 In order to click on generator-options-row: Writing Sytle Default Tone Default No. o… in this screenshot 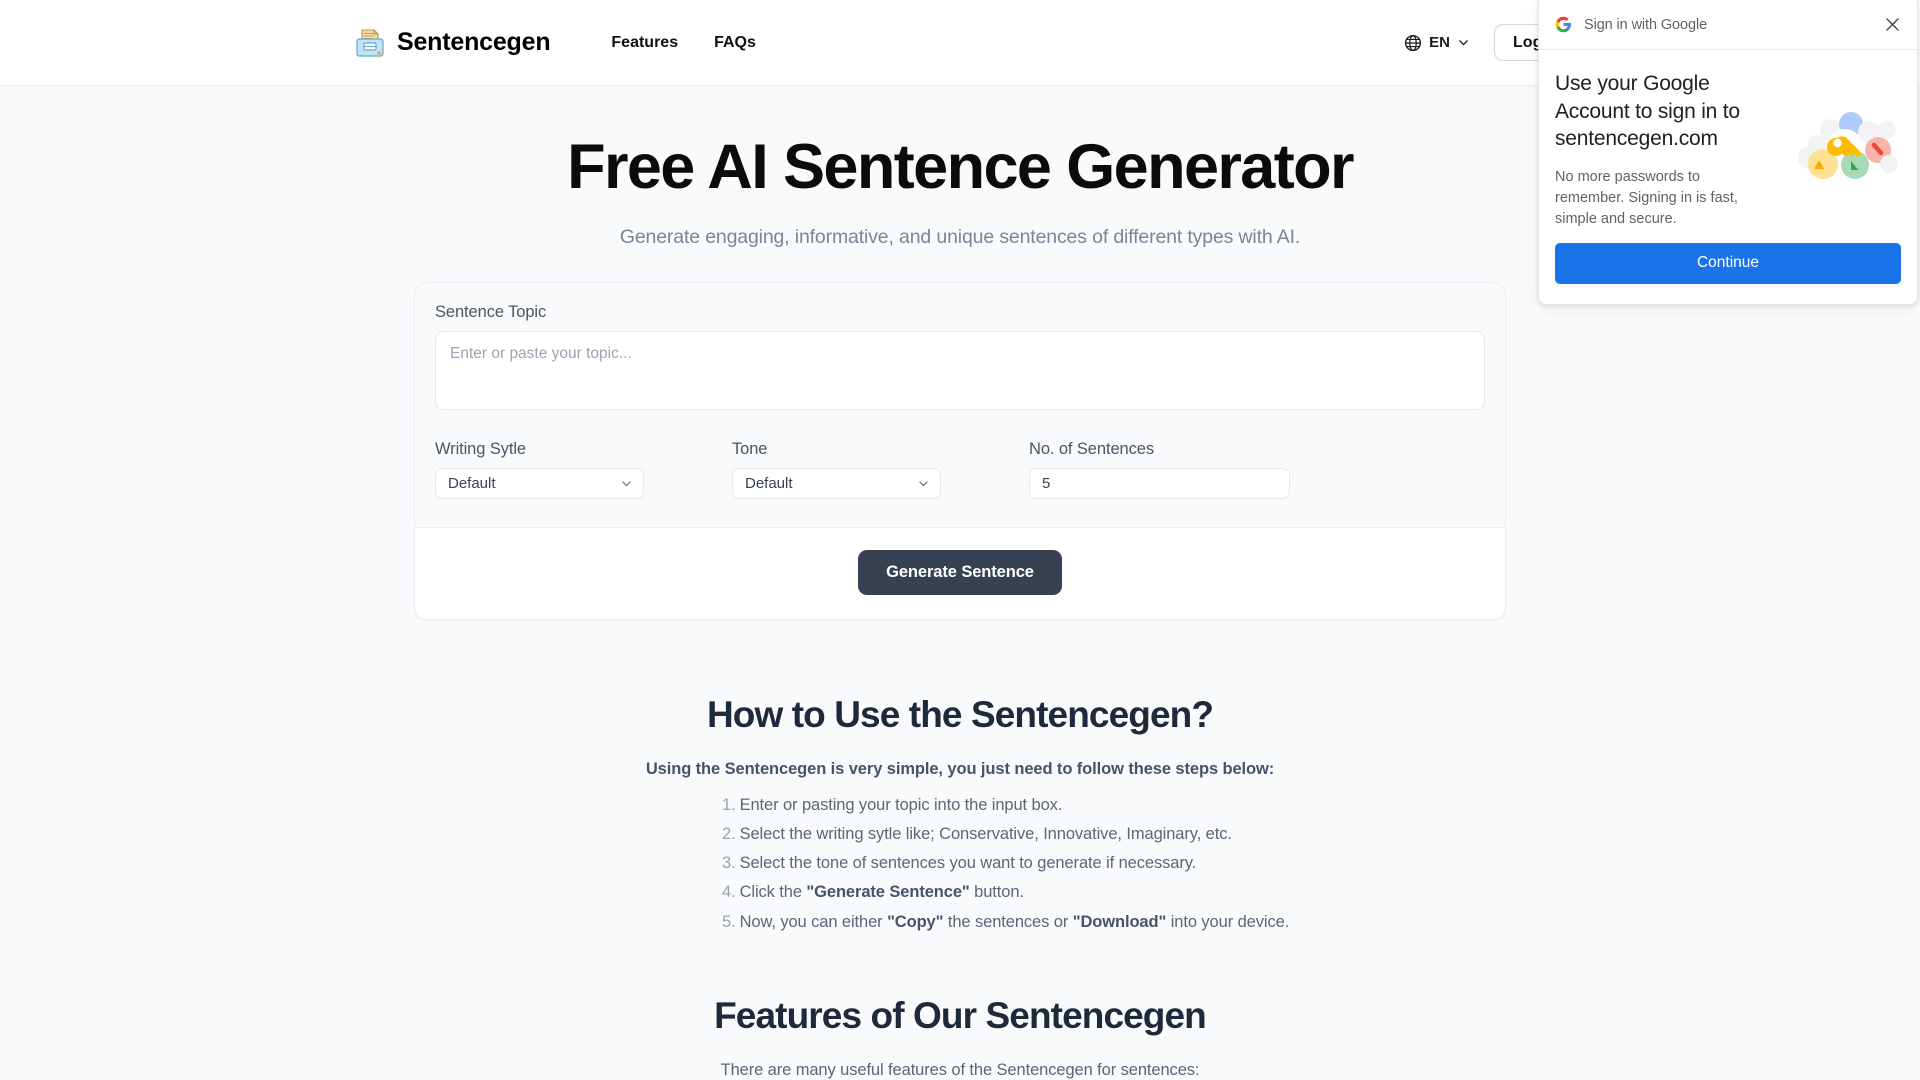, I will do `click(960, 470)`.